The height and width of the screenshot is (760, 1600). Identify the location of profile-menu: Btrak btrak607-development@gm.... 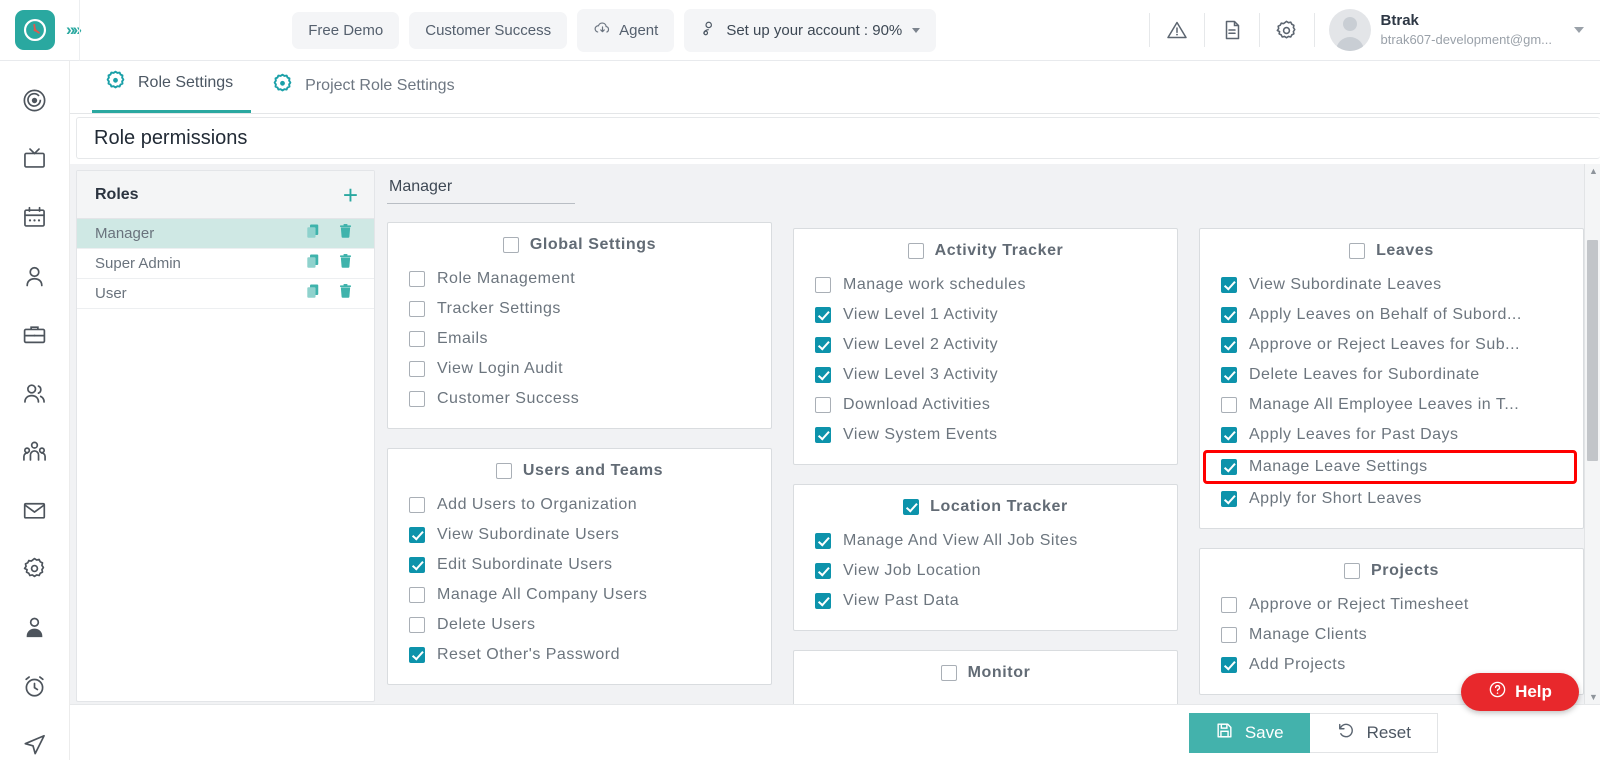
(1457, 30).